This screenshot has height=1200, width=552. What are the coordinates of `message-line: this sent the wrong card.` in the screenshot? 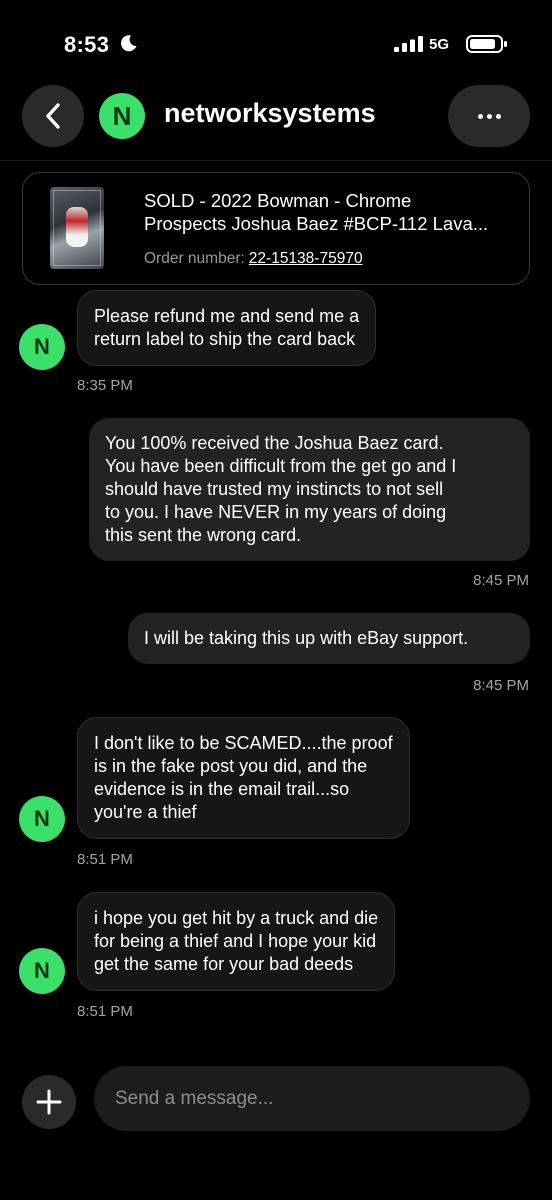 It's located at (203, 535).